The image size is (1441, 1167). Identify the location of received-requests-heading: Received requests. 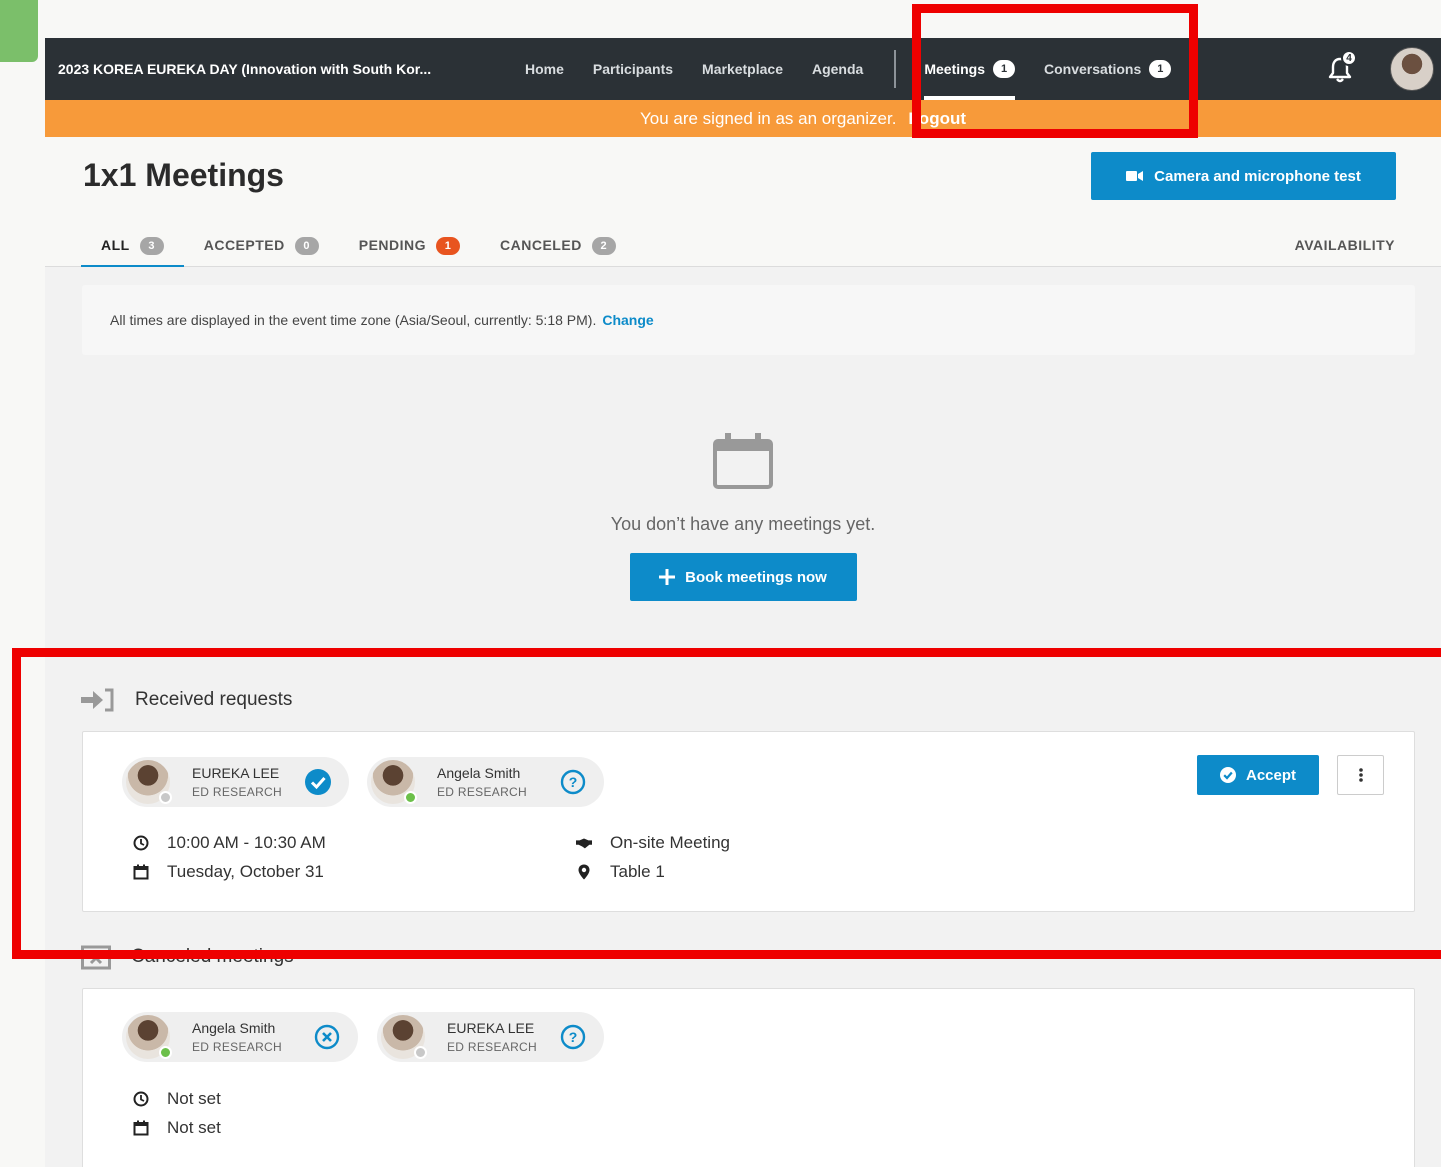
(186, 700).